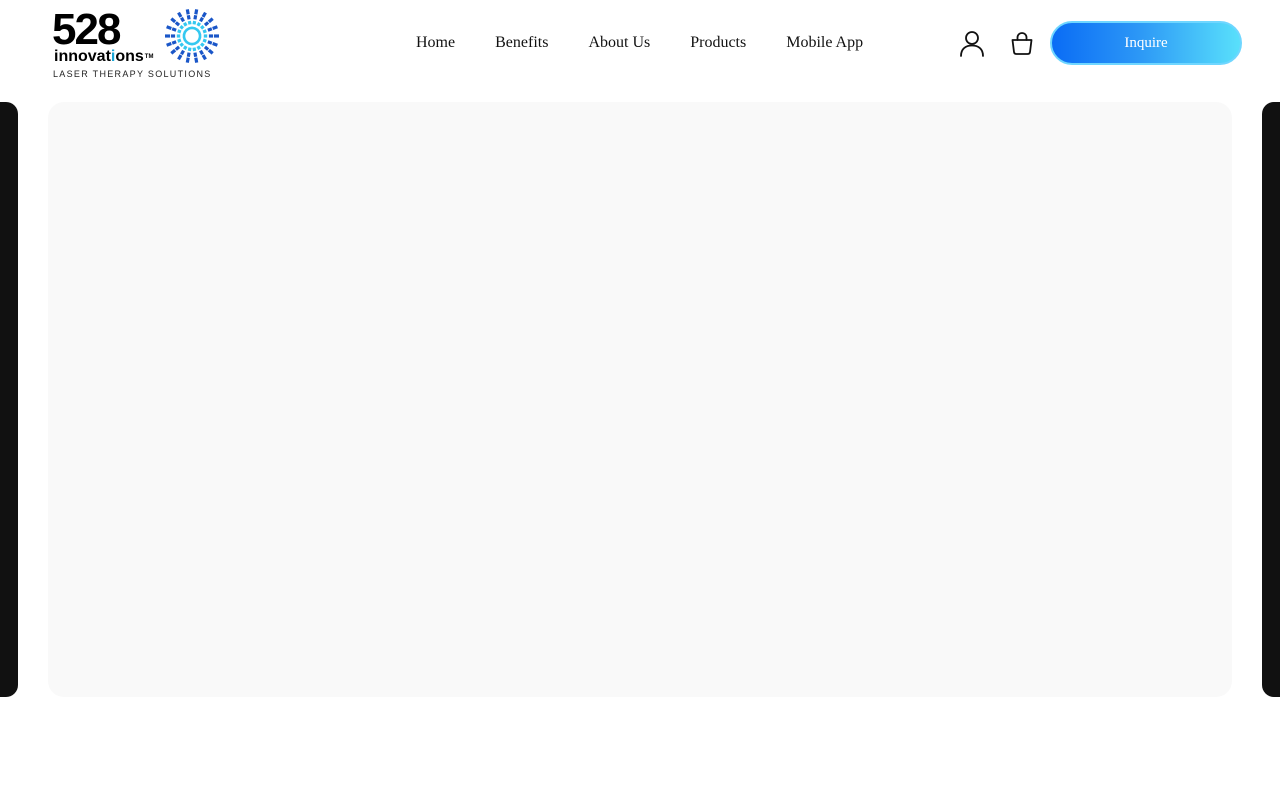 Image resolution: width=1280 pixels, height=800 pixels. I want to click on starburst-icon, so click(192, 36).